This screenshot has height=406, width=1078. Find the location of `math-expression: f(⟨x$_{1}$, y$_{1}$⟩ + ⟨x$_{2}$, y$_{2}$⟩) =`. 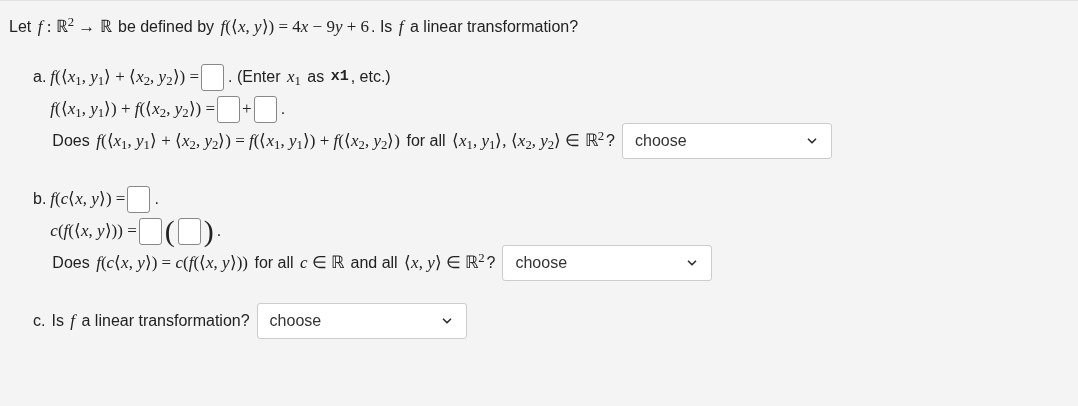

math-expression: f(⟨x$_{1}$, y$_{1}$⟩ + ⟨x$_{2}$, y$_{2}$⟩) = is located at coordinates (125, 78).